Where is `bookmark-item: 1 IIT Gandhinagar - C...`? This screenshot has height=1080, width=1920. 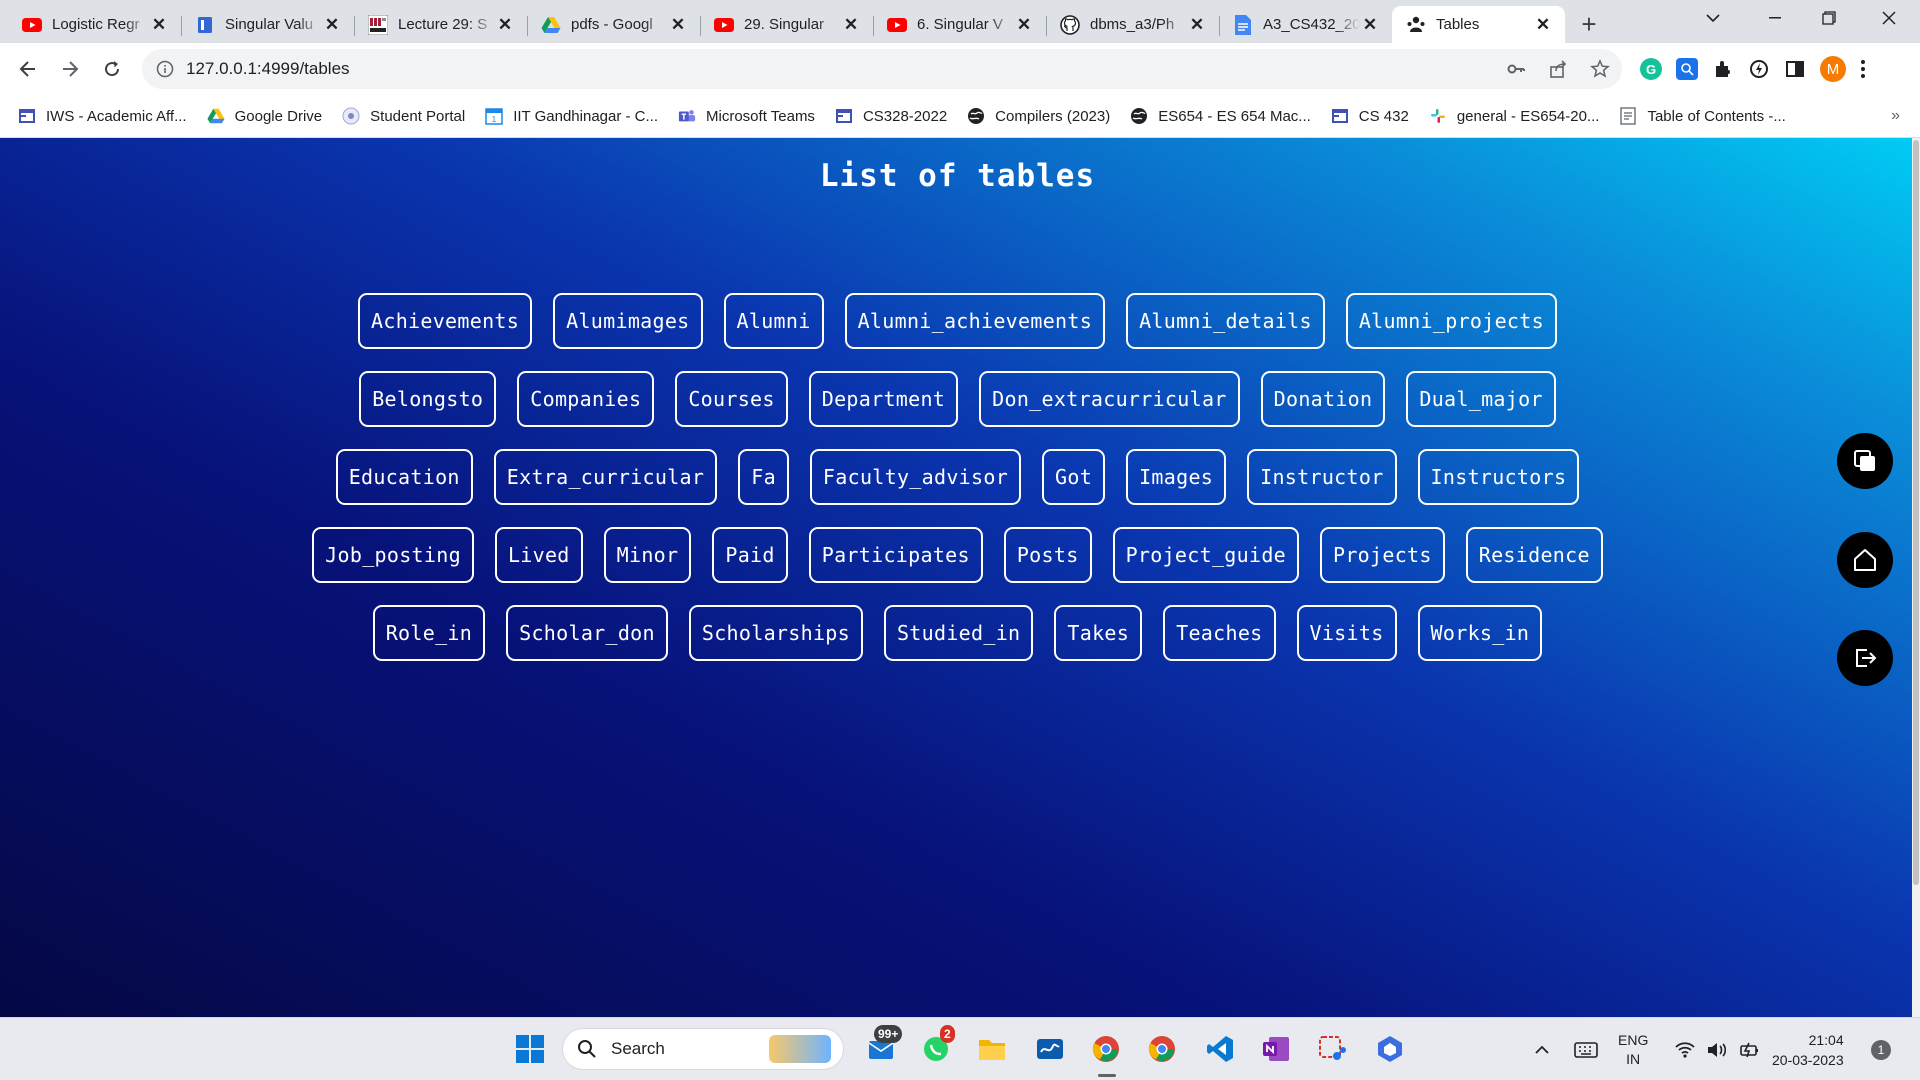
bookmark-item: 1 IIT Gandhinagar - C... is located at coordinates (571, 116).